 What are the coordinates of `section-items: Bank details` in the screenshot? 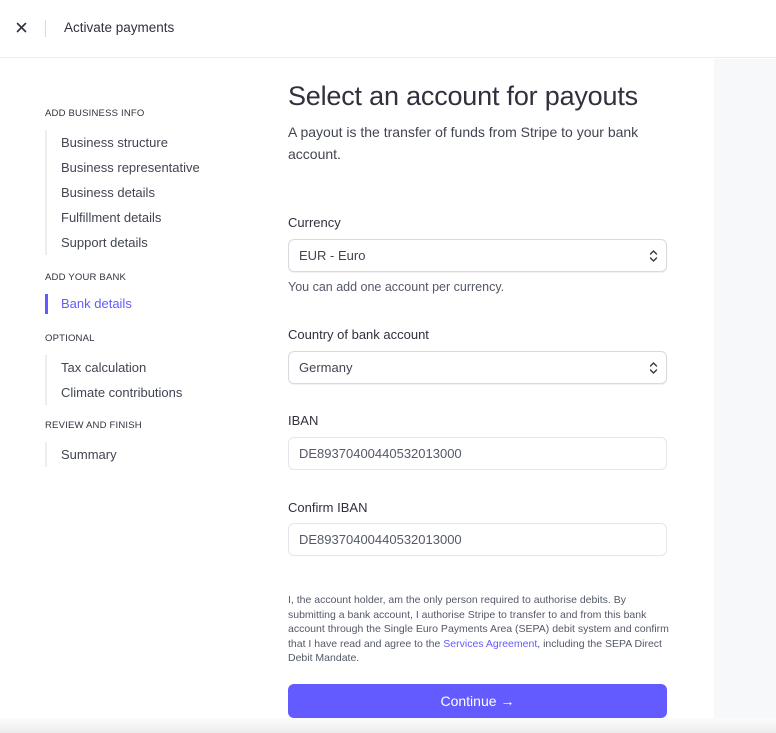 It's located at (88, 304).